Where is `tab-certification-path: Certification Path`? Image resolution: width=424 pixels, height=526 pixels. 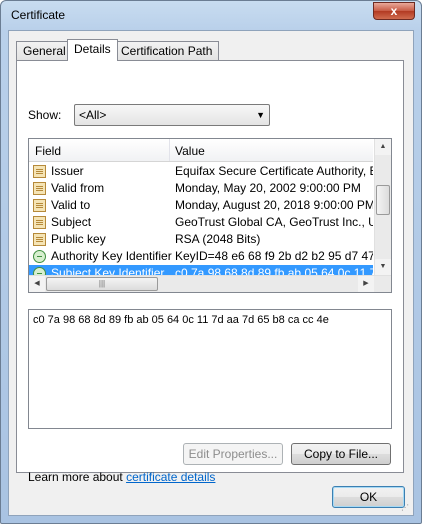
tab-certification-path: Certification Path is located at coordinates (167, 50).